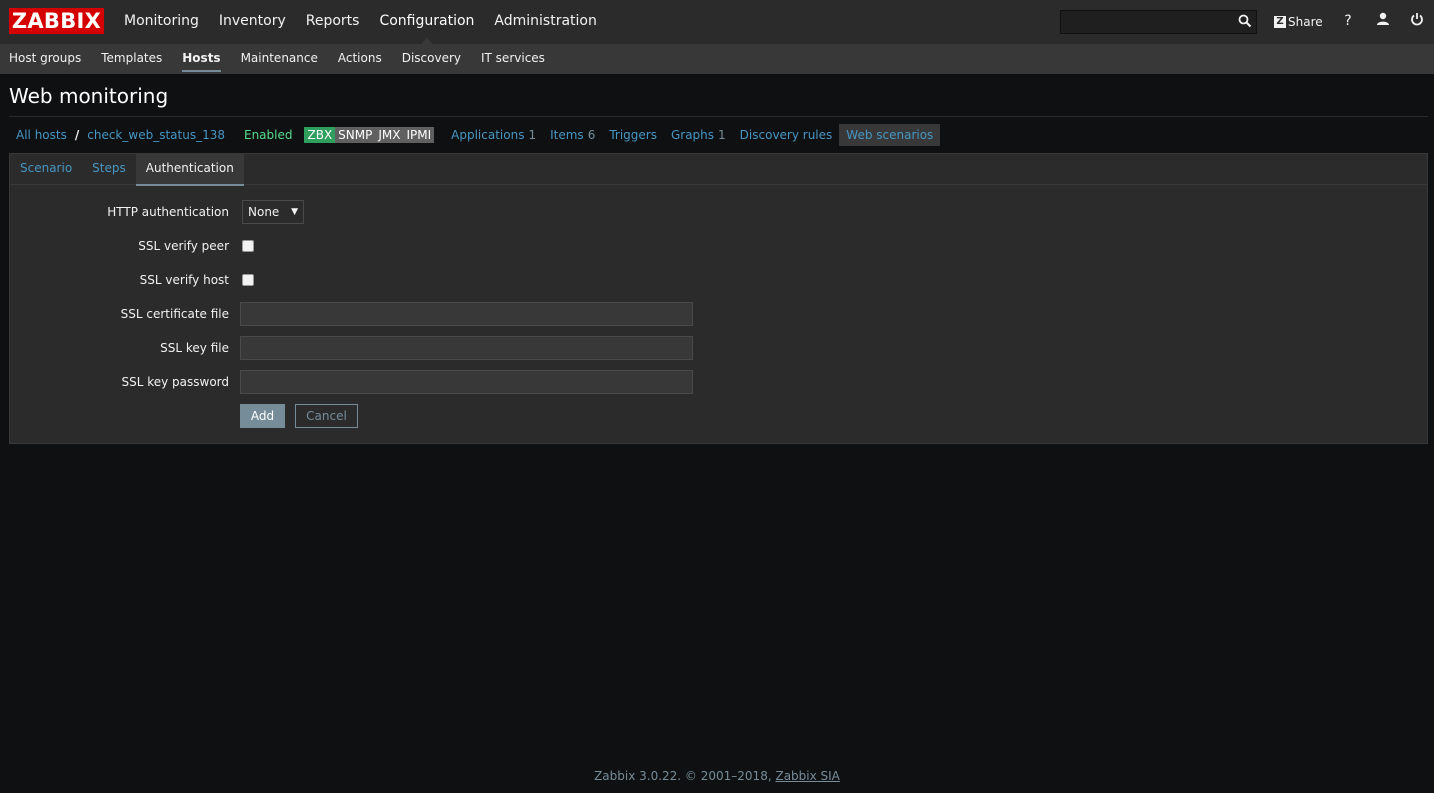  Describe the element at coordinates (360, 59) in the screenshot. I see `submenu-actions: Actions` at that location.